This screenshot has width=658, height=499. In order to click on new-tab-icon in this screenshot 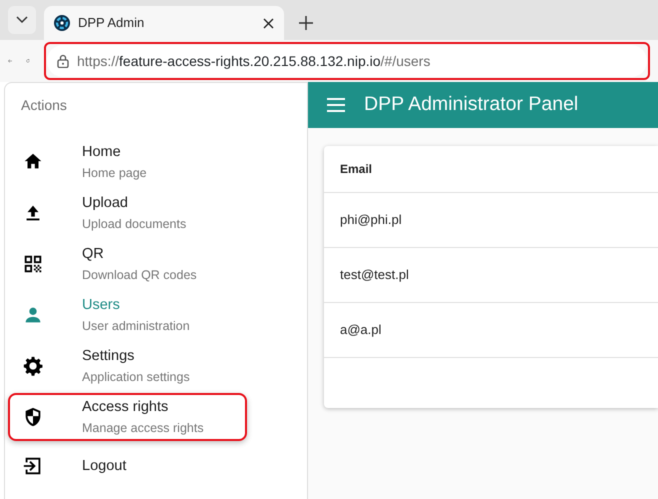, I will do `click(306, 23)`.